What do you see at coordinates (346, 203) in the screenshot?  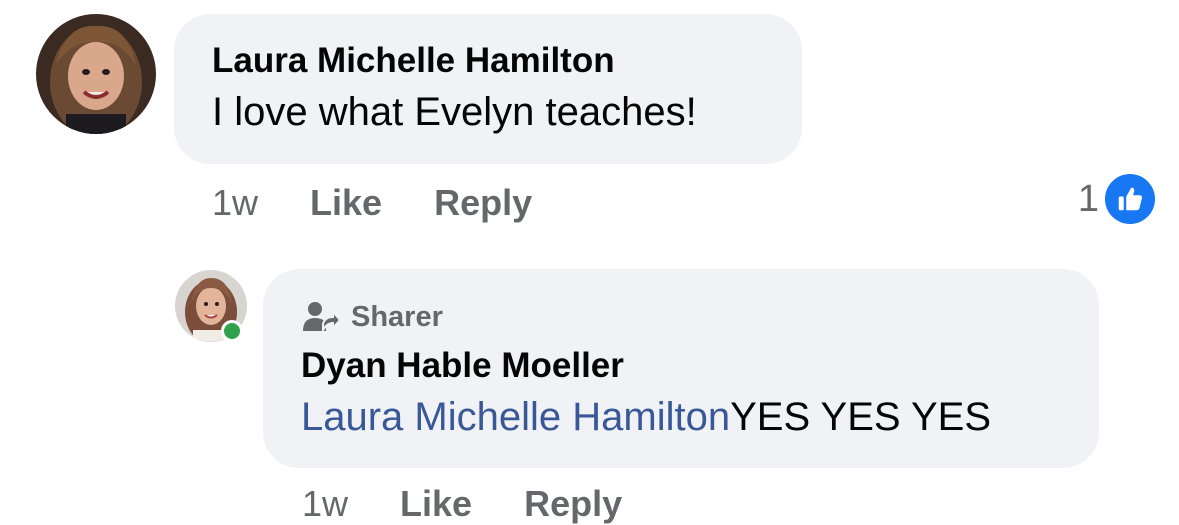 I see `like-button: Like` at bounding box center [346, 203].